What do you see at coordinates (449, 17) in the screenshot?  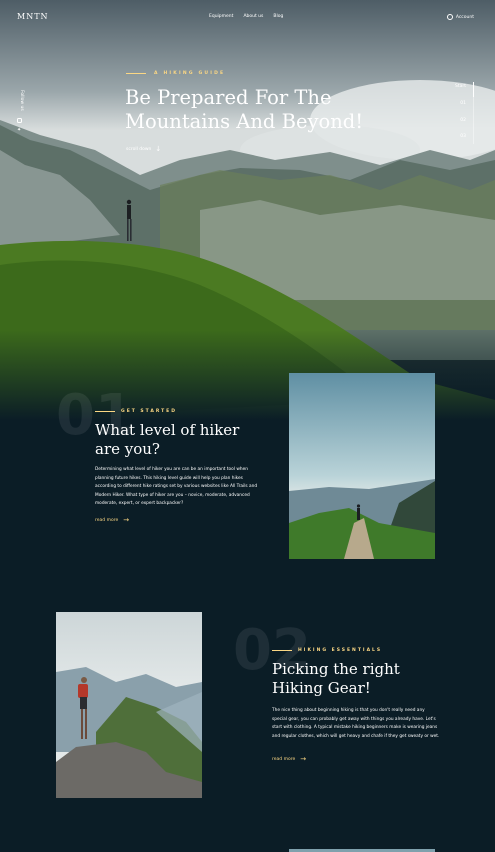 I see `user-icon` at bounding box center [449, 17].